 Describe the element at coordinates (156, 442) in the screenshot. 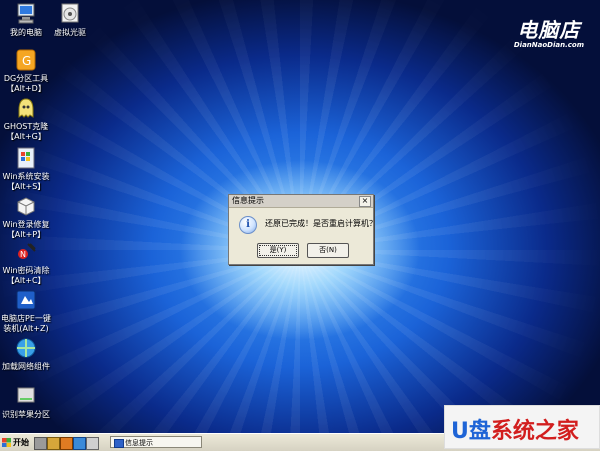

I see `taskbar-item-info-dialog: 信息提示` at that location.